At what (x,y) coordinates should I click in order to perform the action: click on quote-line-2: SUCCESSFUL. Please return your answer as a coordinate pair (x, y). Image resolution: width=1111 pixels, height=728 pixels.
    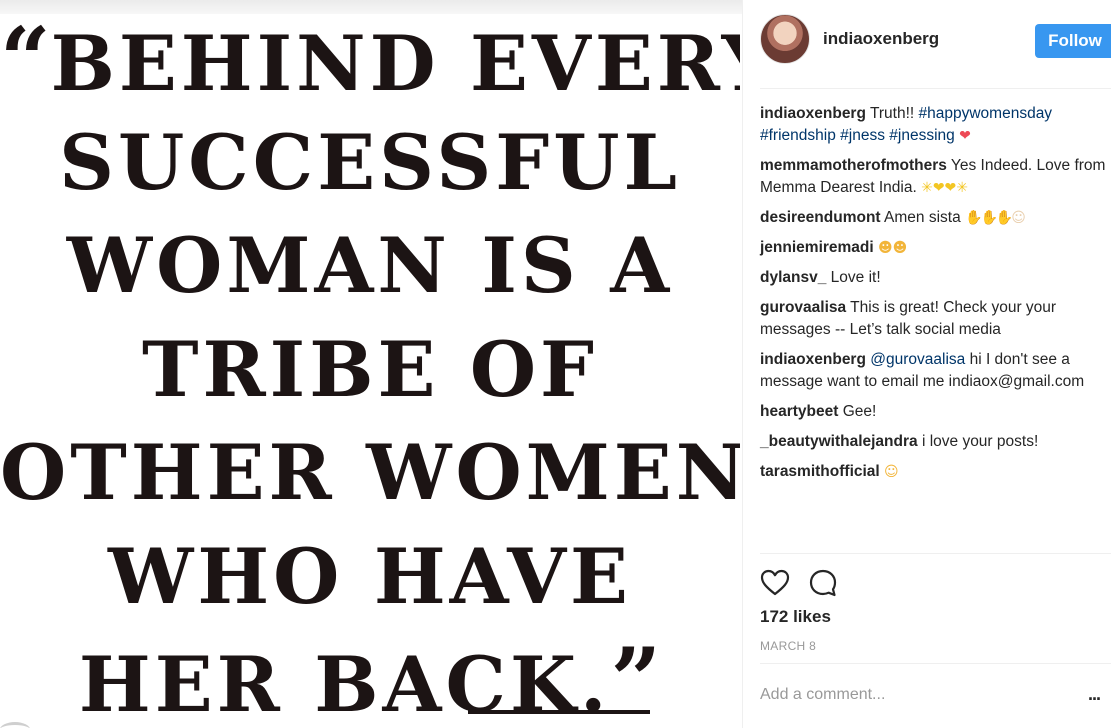
    Looking at the image, I should click on (370, 163).